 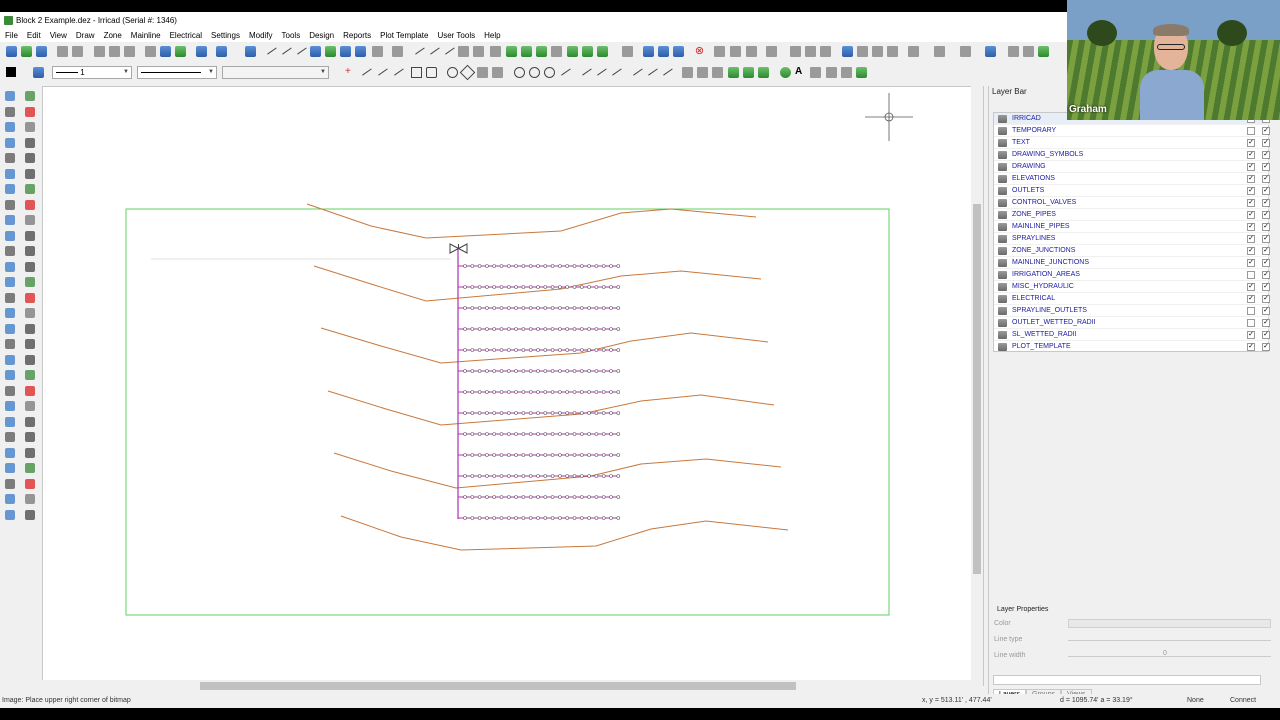 What do you see at coordinates (1132, 263) in the screenshot?
I see `layer-row: MAINLINE_JUNCTIONS ✓ ✓` at bounding box center [1132, 263].